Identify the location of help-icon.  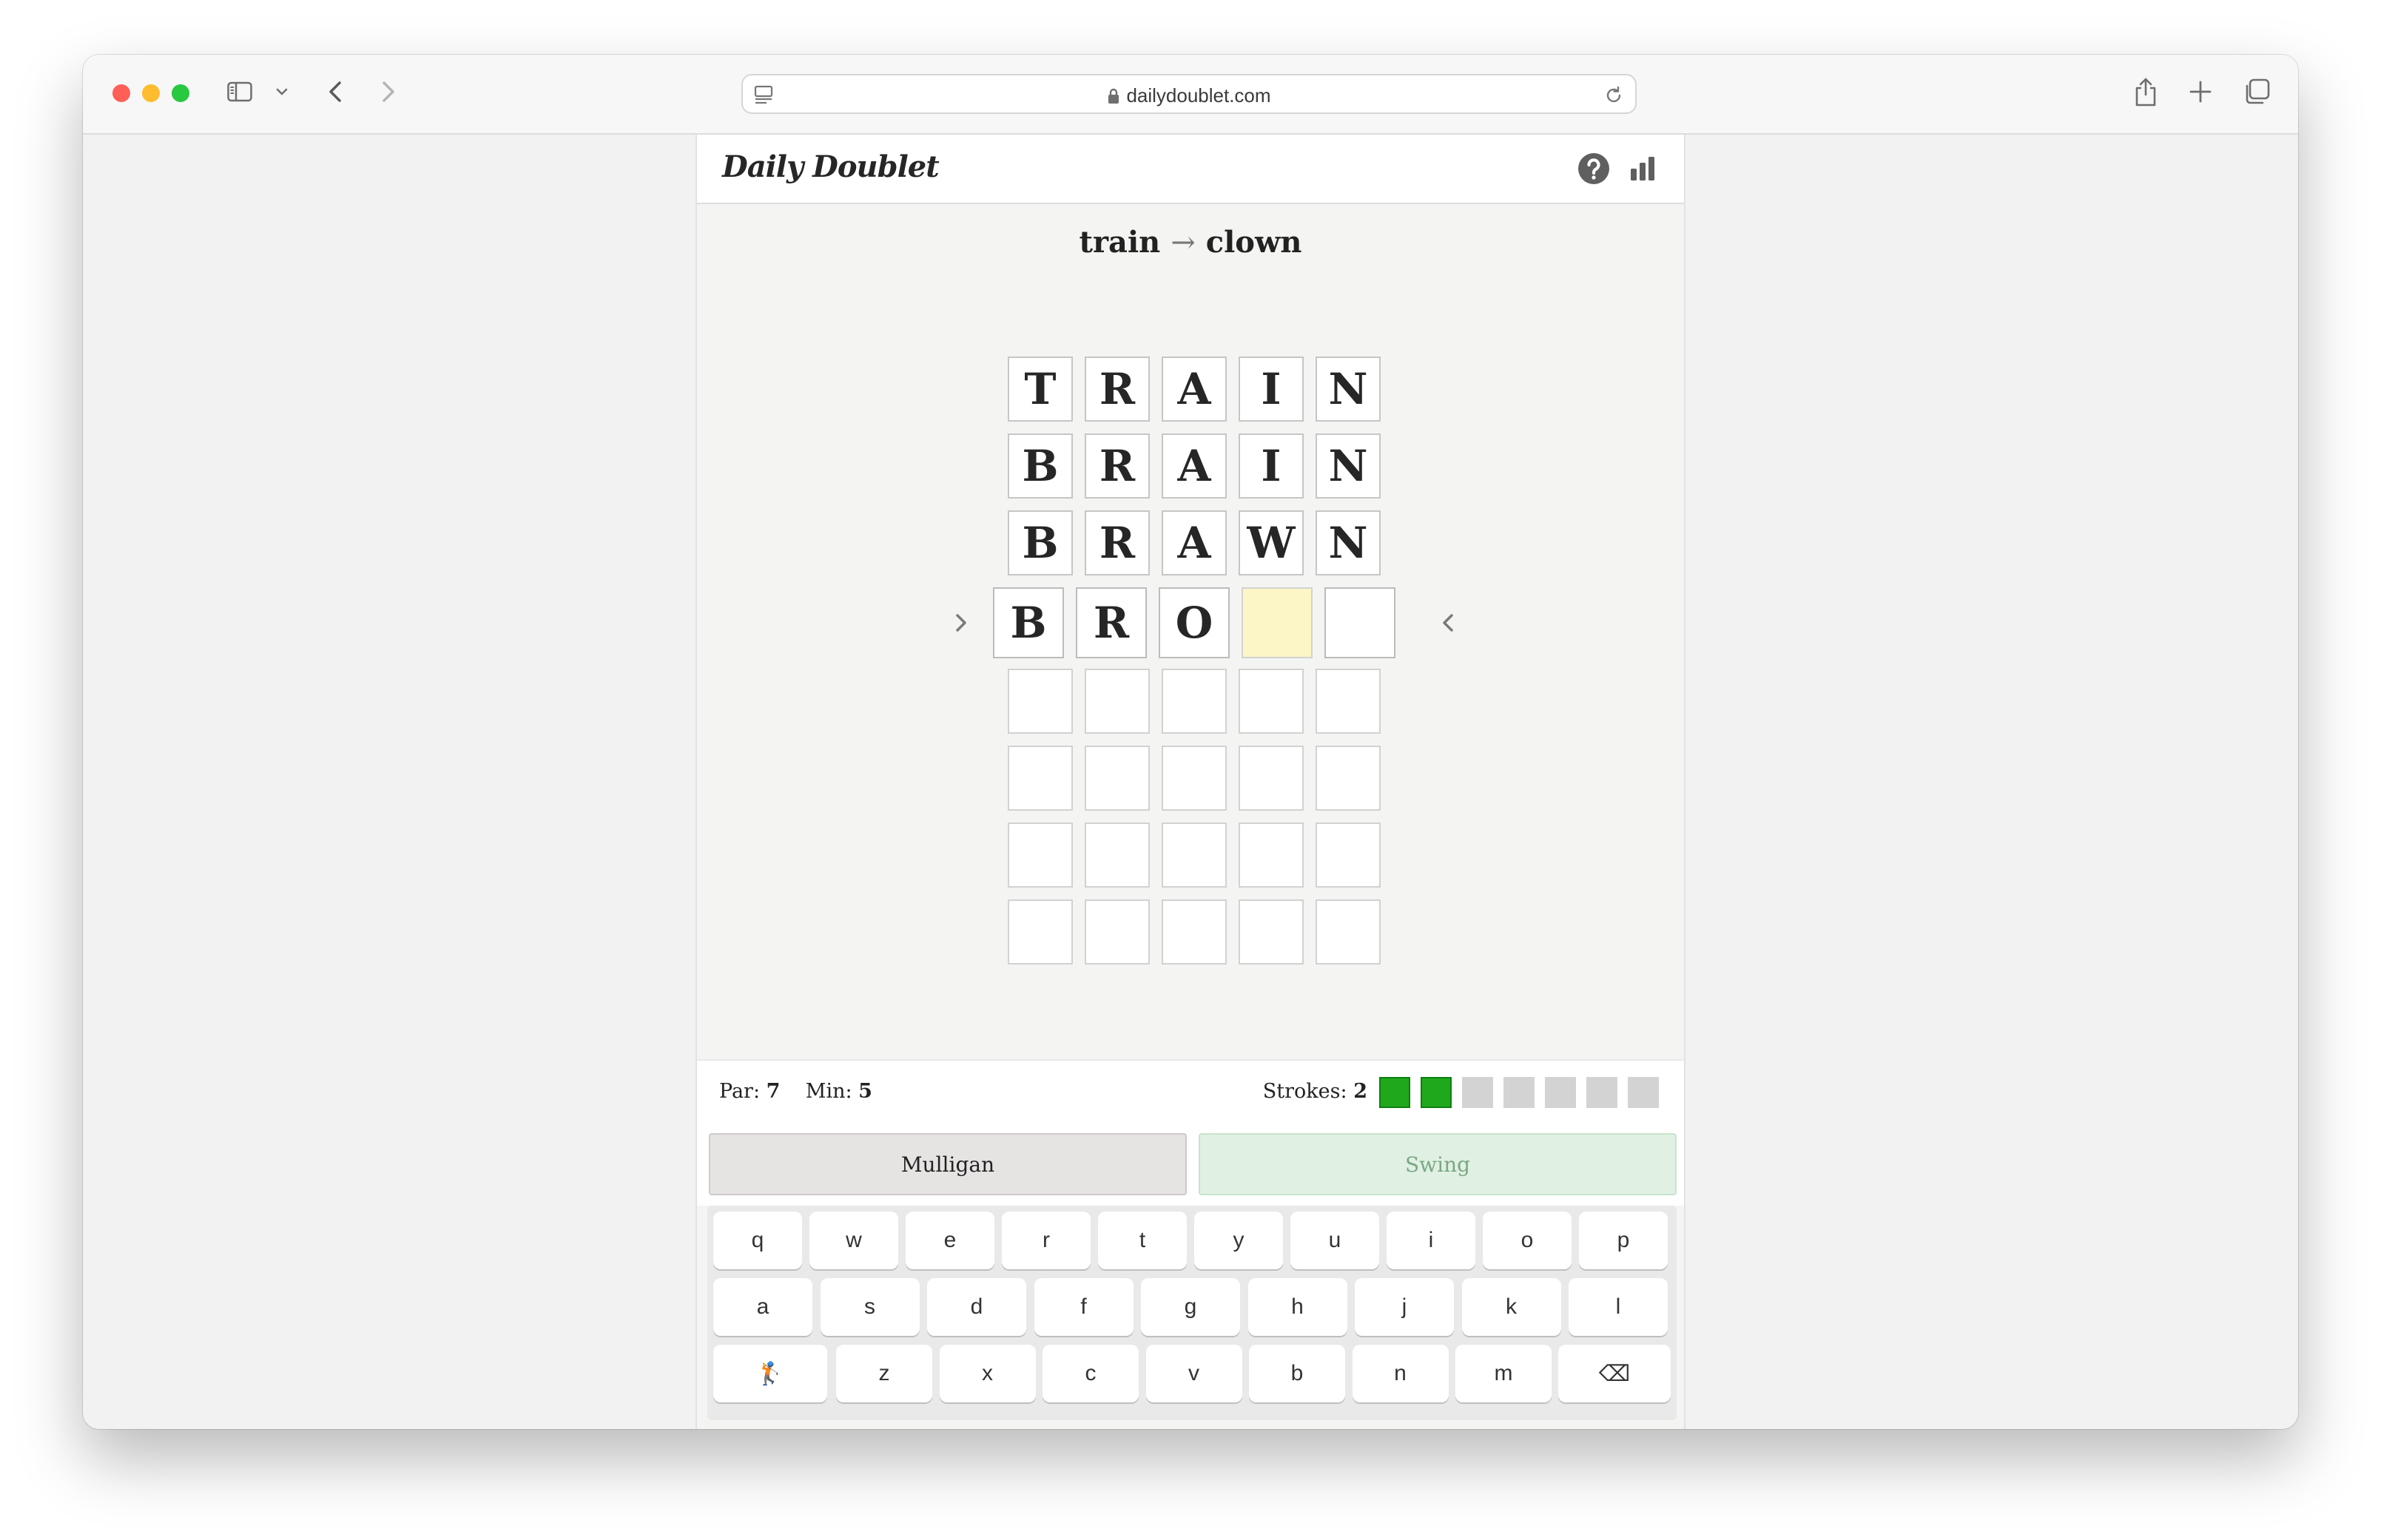
(1593, 168).